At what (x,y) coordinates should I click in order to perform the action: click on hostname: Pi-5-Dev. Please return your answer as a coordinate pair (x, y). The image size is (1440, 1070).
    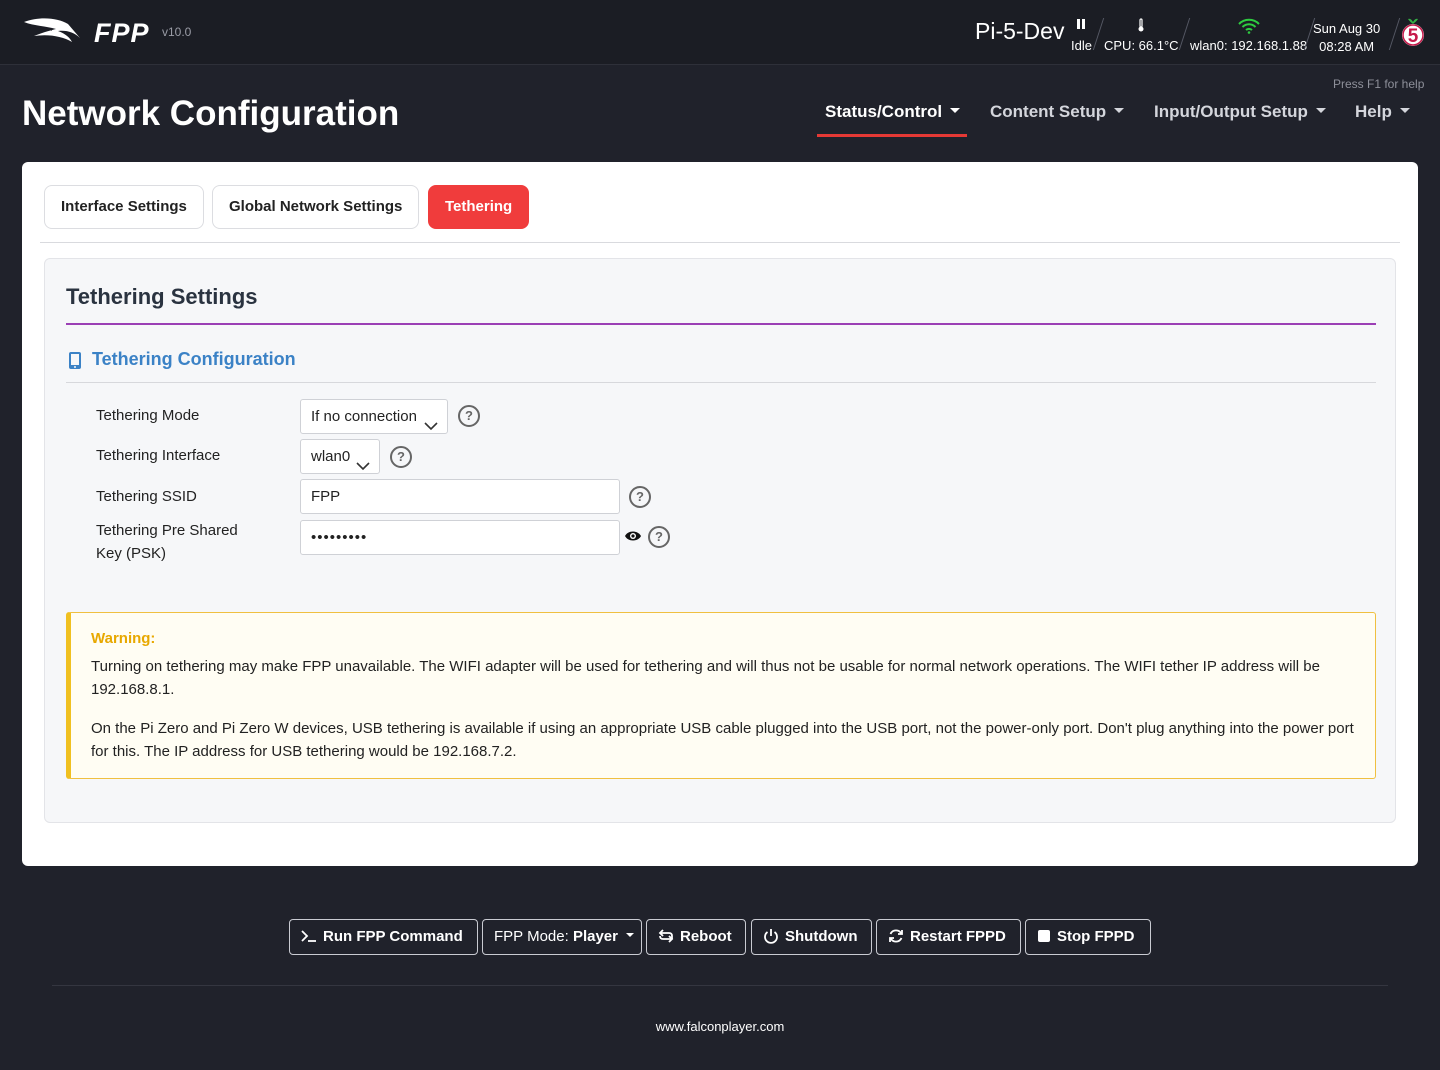
    Looking at the image, I should click on (1020, 31).